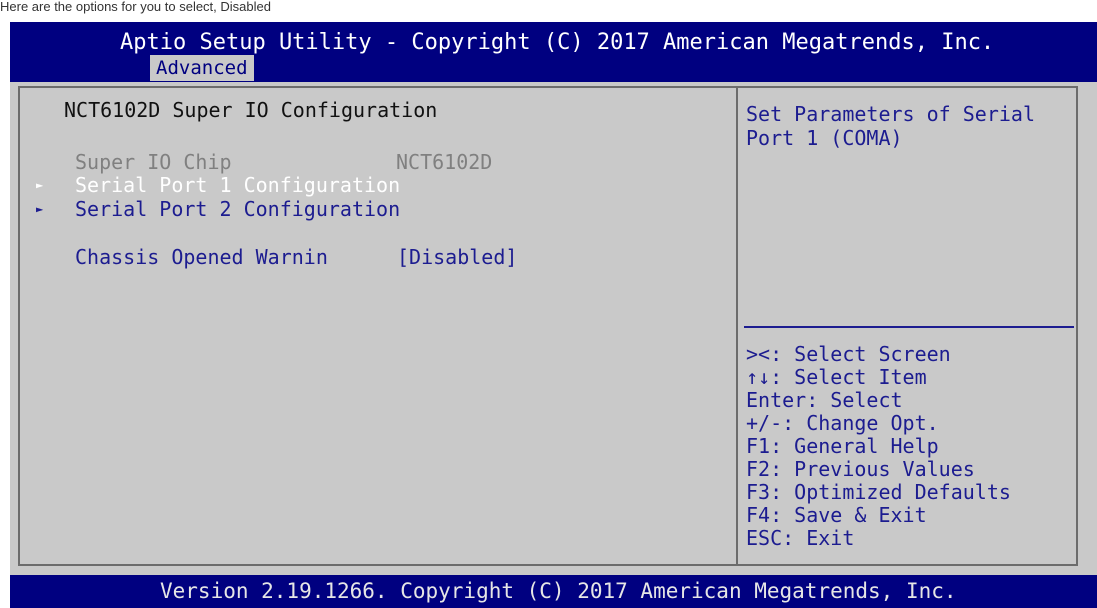 This screenshot has width=1097, height=608. Describe the element at coordinates (842, 446) in the screenshot. I see `key-hint: F1: General Help` at that location.